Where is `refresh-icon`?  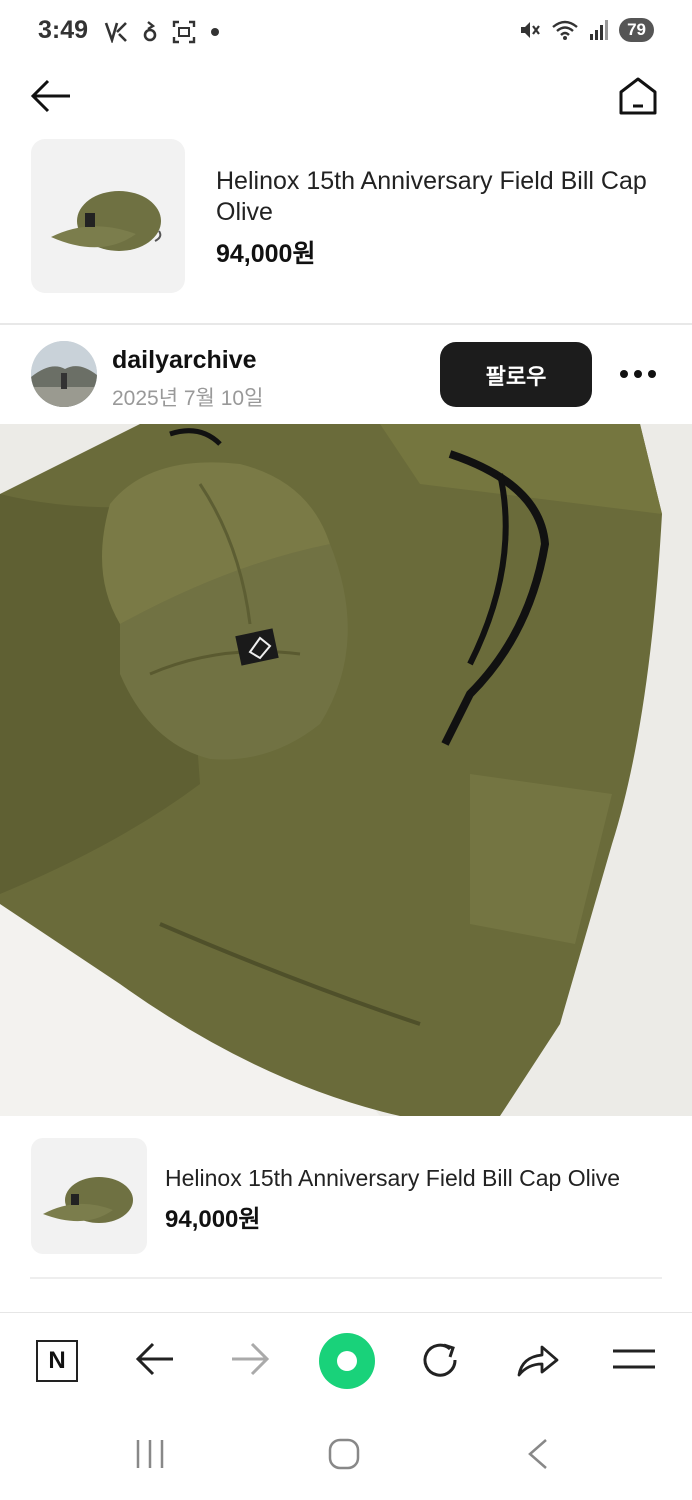 refresh-icon is located at coordinates (441, 1360).